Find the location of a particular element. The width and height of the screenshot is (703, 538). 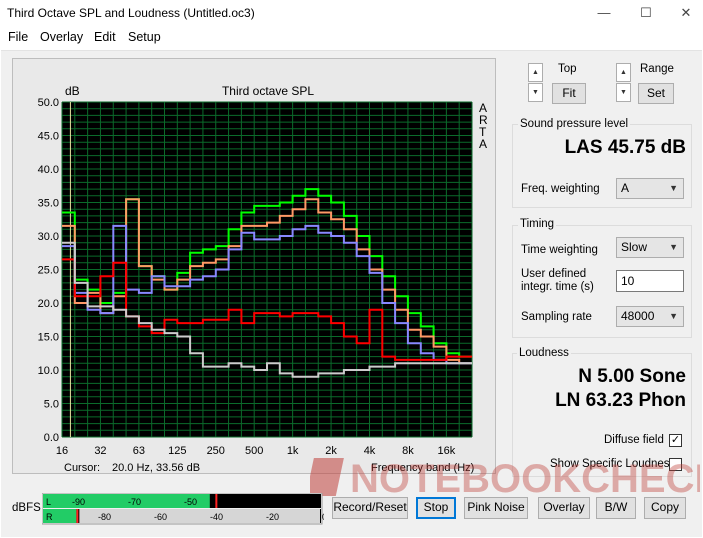

y-tick-label: 45.0 is located at coordinates (48, 137).